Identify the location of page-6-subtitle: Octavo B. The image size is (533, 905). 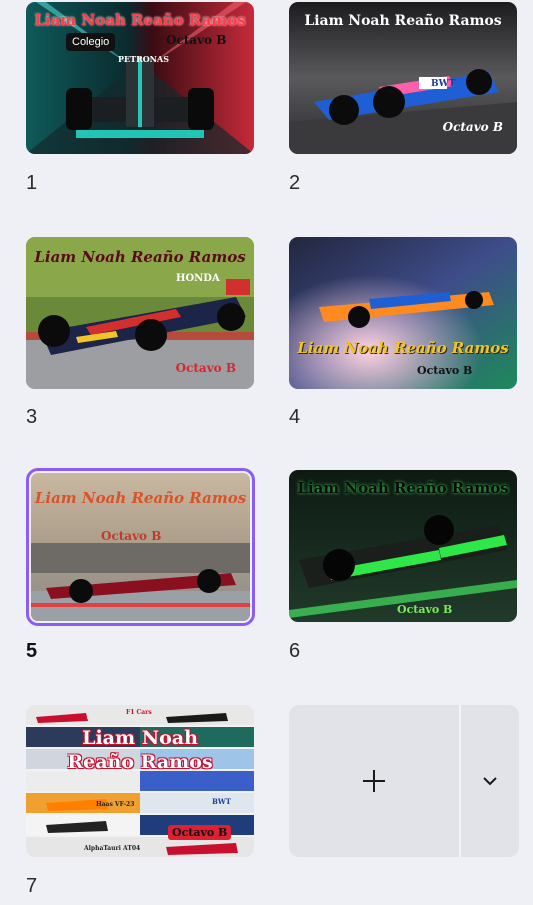
(425, 609).